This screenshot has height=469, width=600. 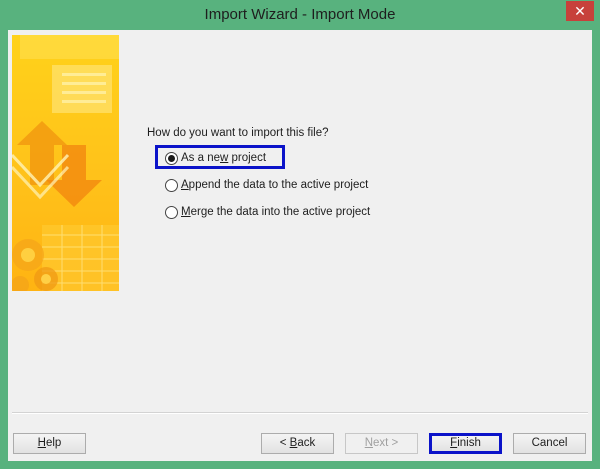 I want to click on import-question-label: How do you want to import this file?, so click(x=238, y=133).